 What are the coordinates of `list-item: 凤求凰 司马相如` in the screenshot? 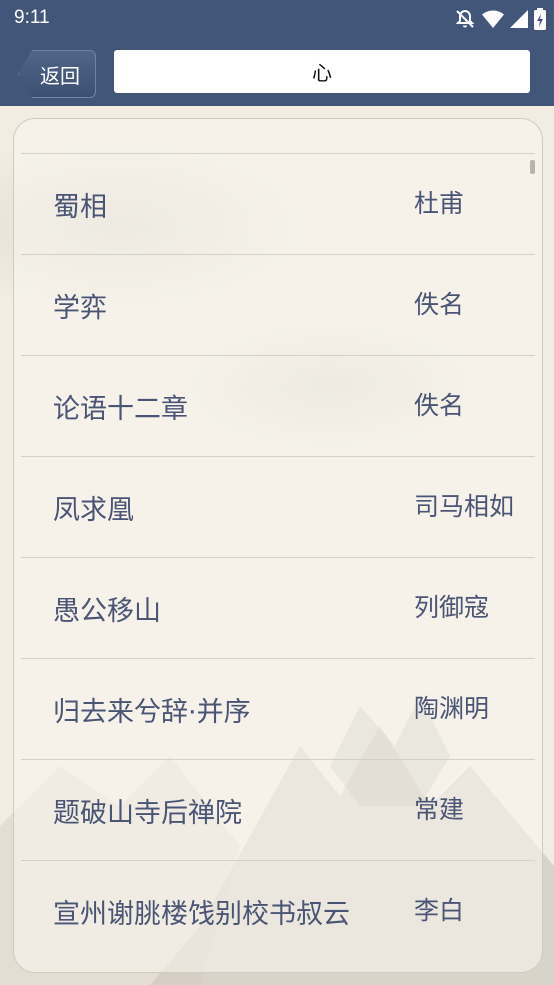 It's located at (278, 507).